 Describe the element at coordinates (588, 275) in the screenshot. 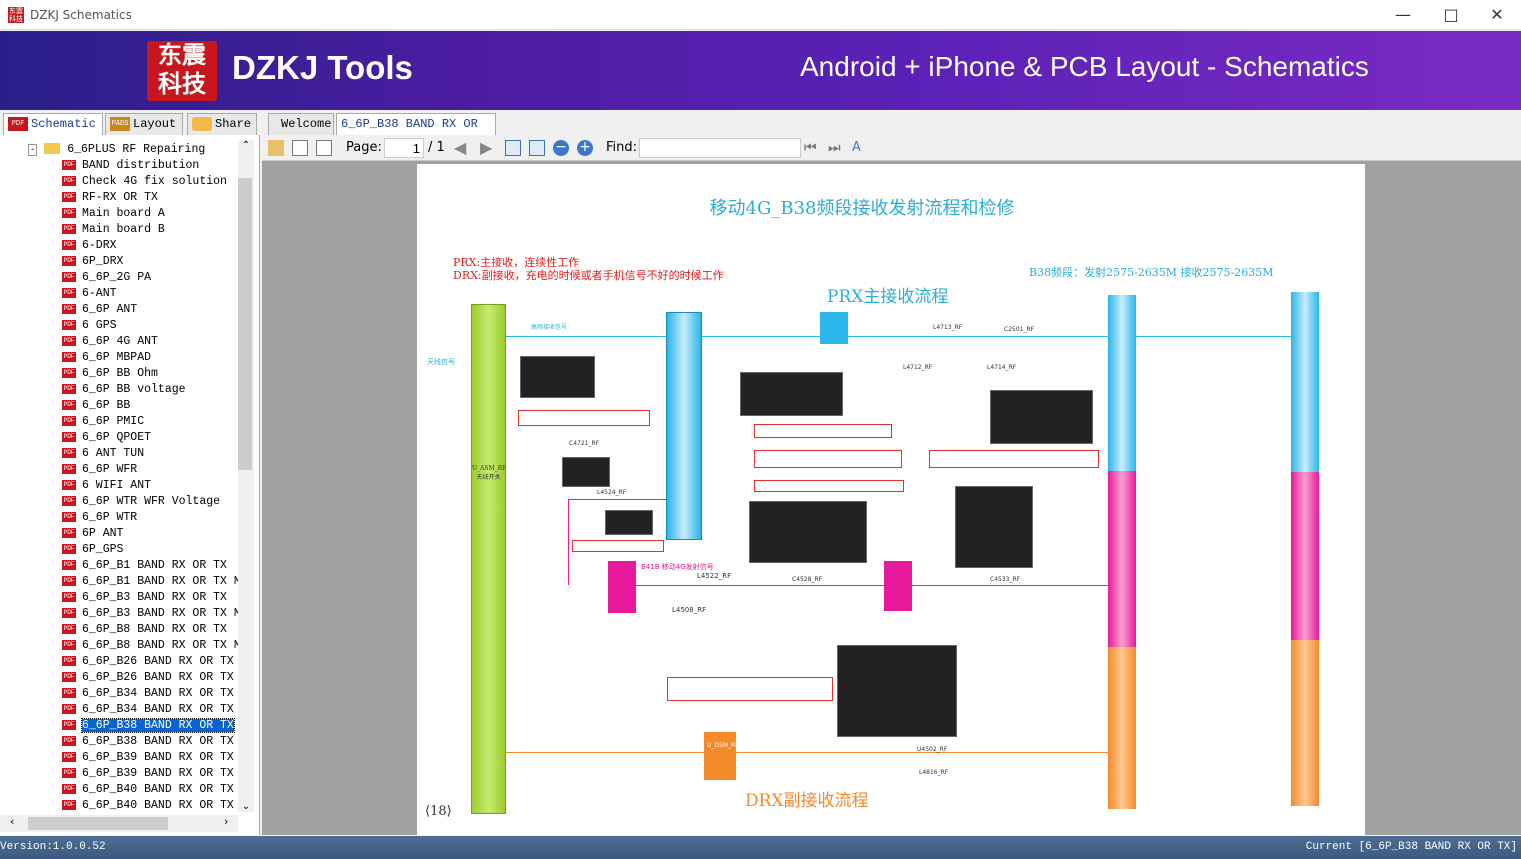

I see `drx-note: DRX:副接收，充电的时候或者手机信号不好的时候工作` at that location.